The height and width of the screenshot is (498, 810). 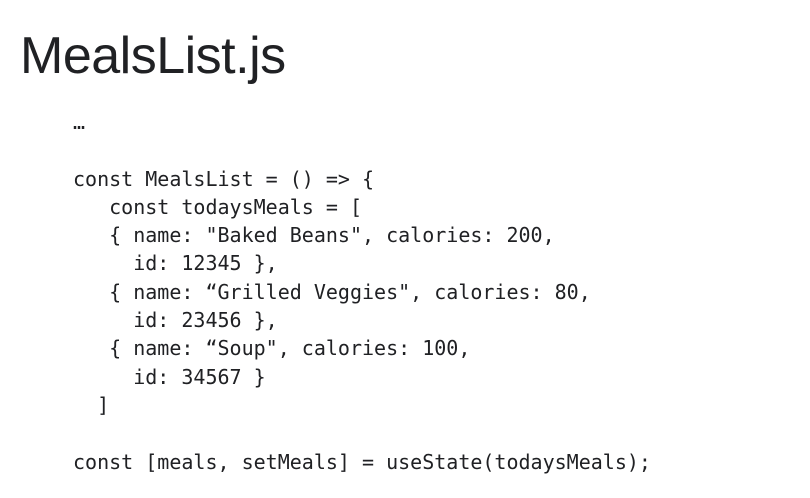 What do you see at coordinates (332, 291) in the screenshot?
I see `code-line-meal-2-name: { name: “Grilled Veggies", calories: 80,` at bounding box center [332, 291].